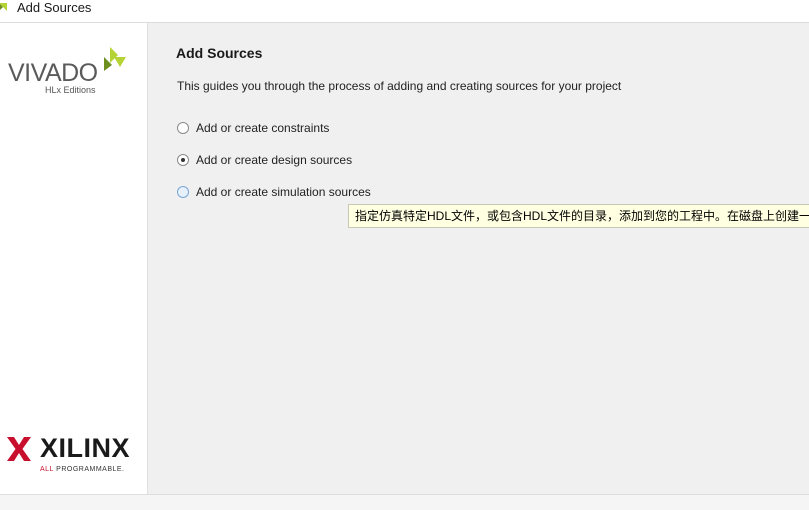 This screenshot has width=809, height=510. I want to click on page-title: Add Sources, so click(219, 53).